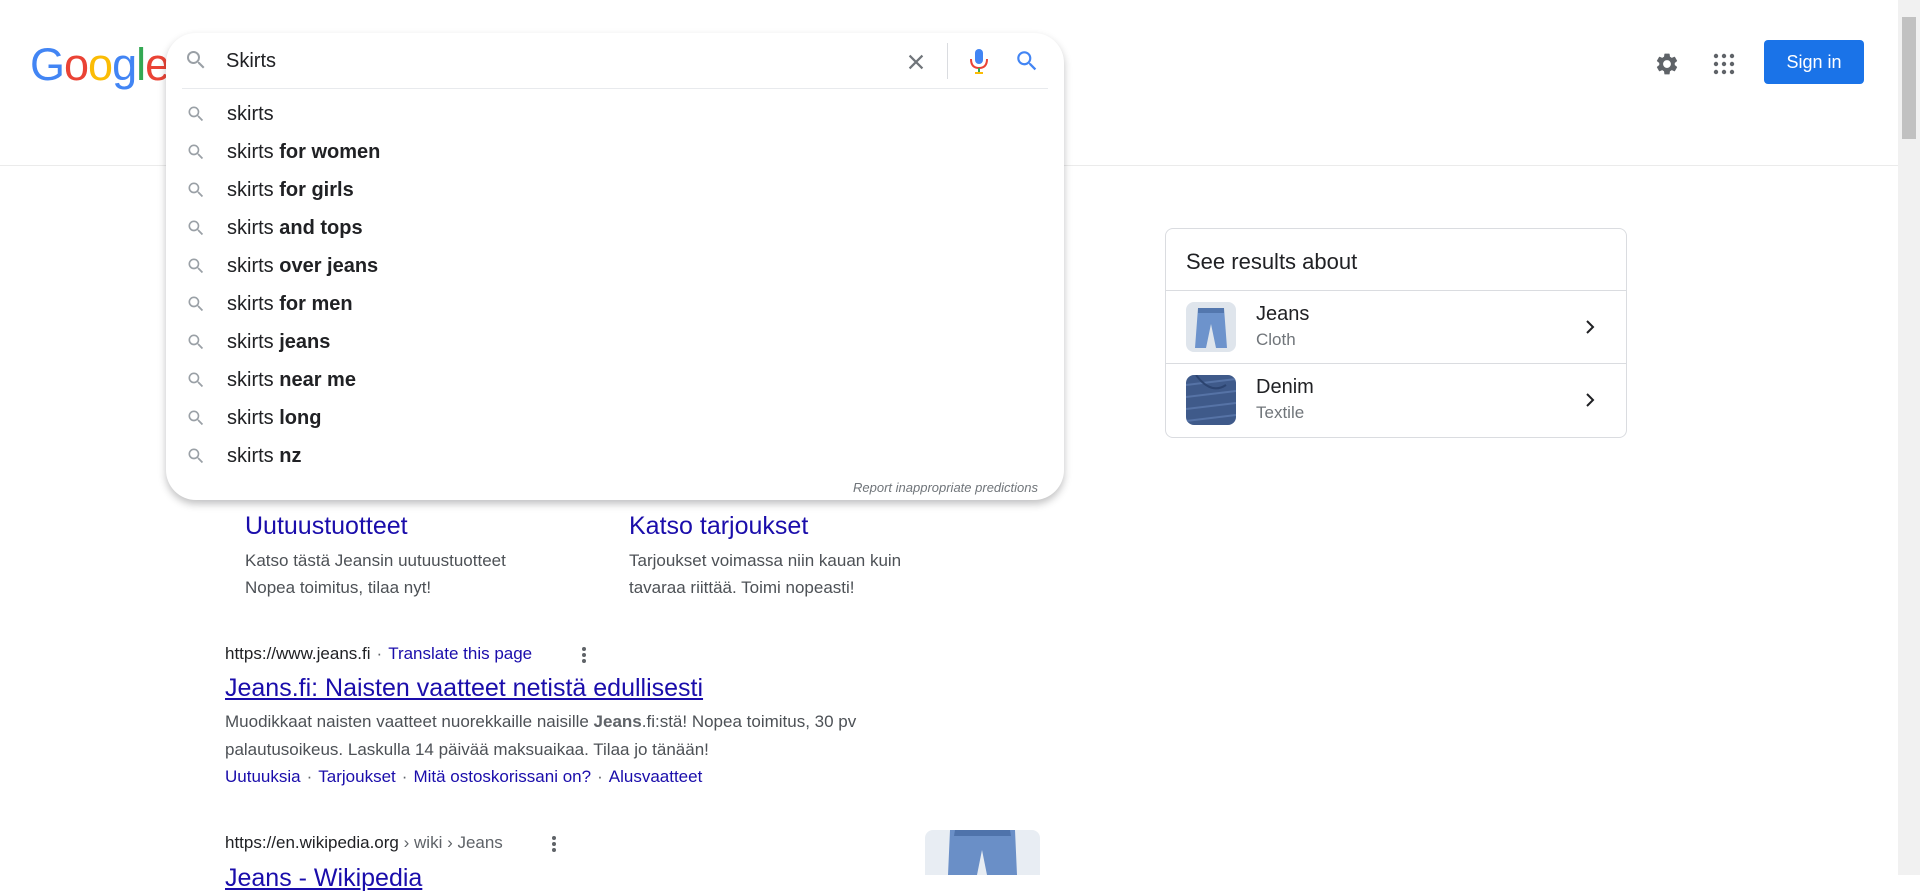  I want to click on entity-thumbnail, so click(1211, 327).